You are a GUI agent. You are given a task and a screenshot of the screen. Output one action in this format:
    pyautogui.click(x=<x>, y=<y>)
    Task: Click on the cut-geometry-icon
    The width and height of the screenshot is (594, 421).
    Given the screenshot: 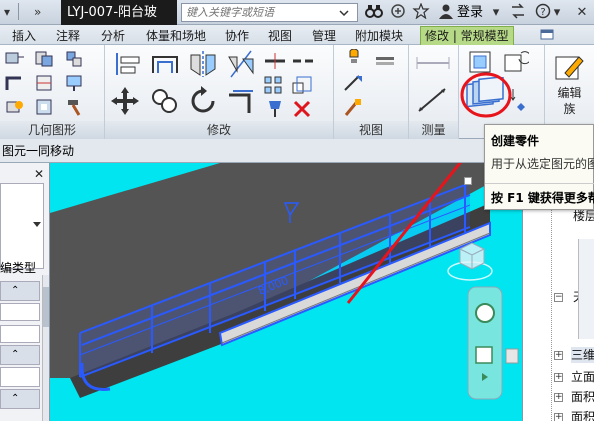 What is the action you would take?
    pyautogui.click(x=45, y=59)
    